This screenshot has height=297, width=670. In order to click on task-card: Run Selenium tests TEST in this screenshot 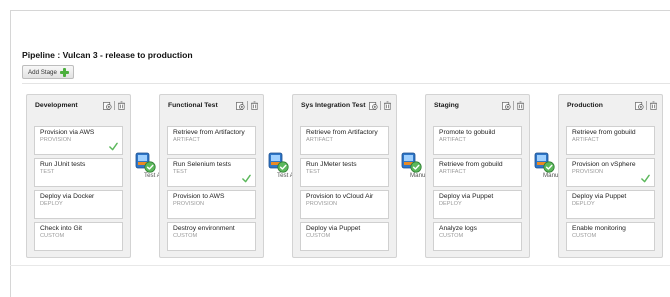, I will do `click(211, 172)`.